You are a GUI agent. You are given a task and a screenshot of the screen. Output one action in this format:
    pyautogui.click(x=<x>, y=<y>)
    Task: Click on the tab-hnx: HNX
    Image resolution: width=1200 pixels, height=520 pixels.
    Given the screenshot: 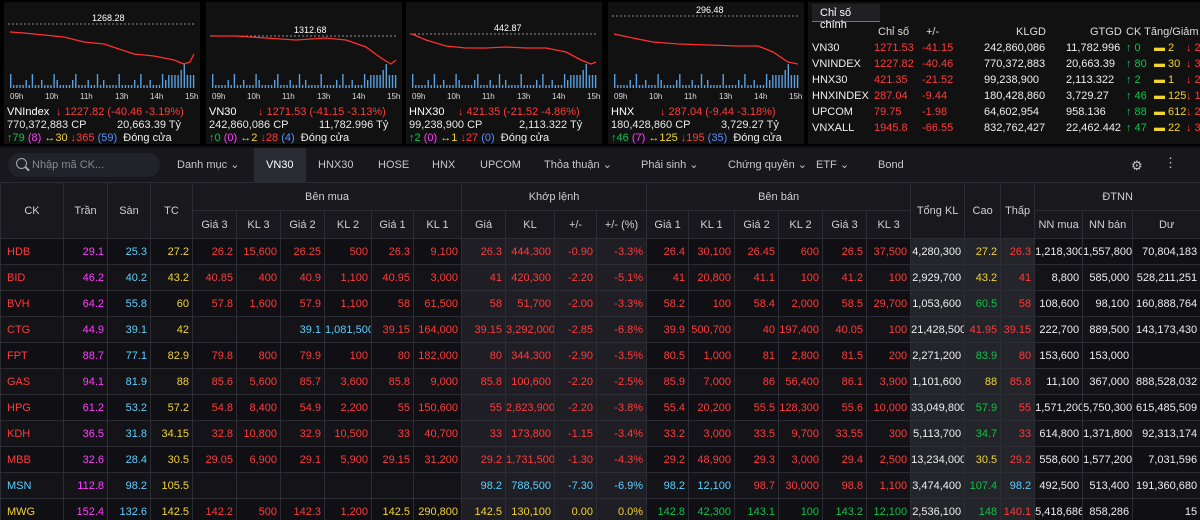 What is the action you would take?
    pyautogui.click(x=443, y=165)
    